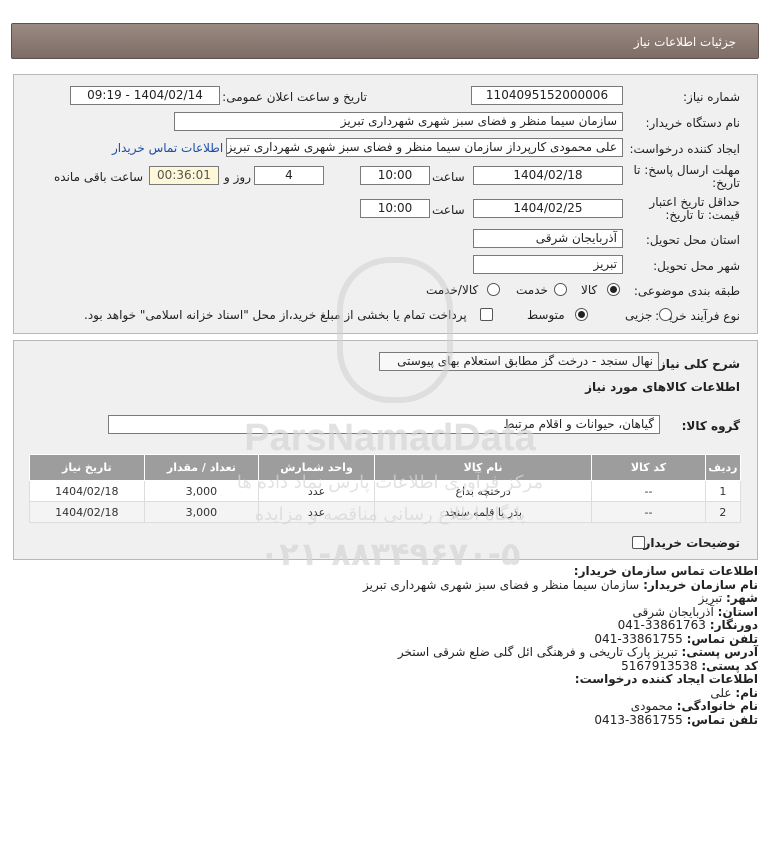 This screenshot has height=845, width=770. What do you see at coordinates (665, 314) in the screenshot?
I see `process-radio-minor` at bounding box center [665, 314].